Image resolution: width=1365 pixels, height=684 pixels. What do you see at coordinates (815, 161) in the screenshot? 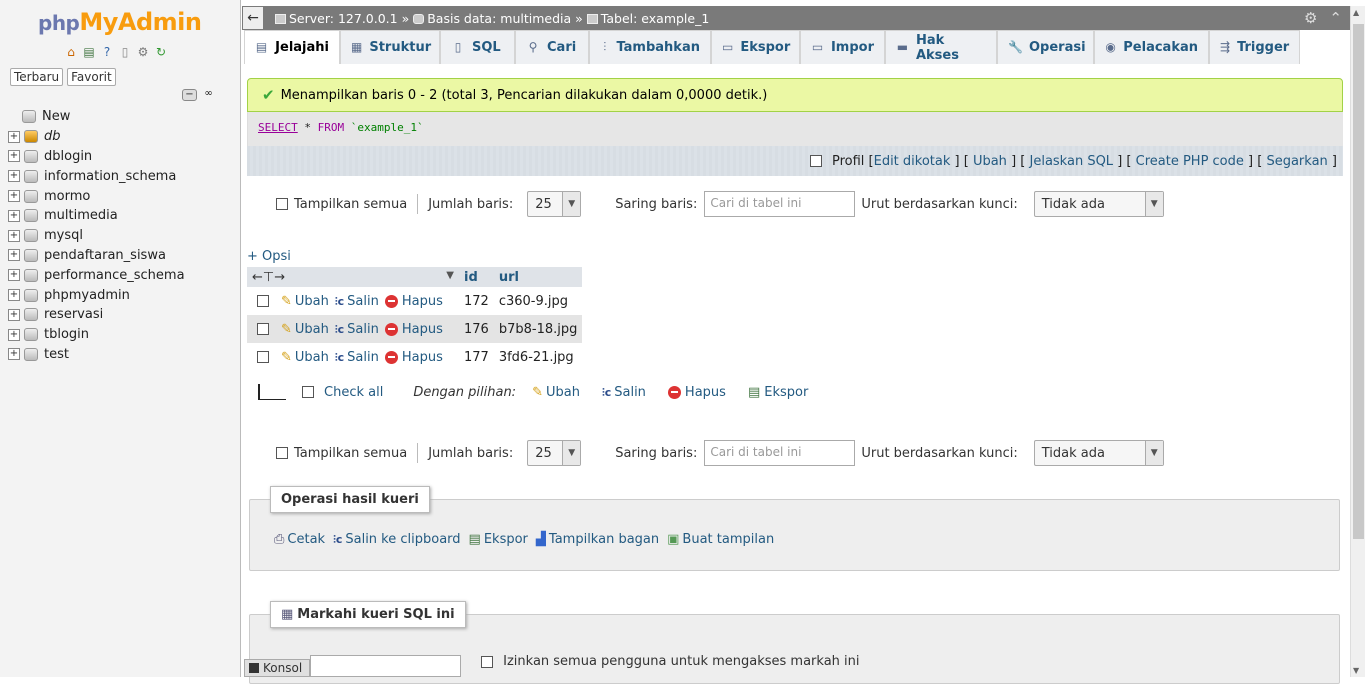
I see `profiling-checkbox` at bounding box center [815, 161].